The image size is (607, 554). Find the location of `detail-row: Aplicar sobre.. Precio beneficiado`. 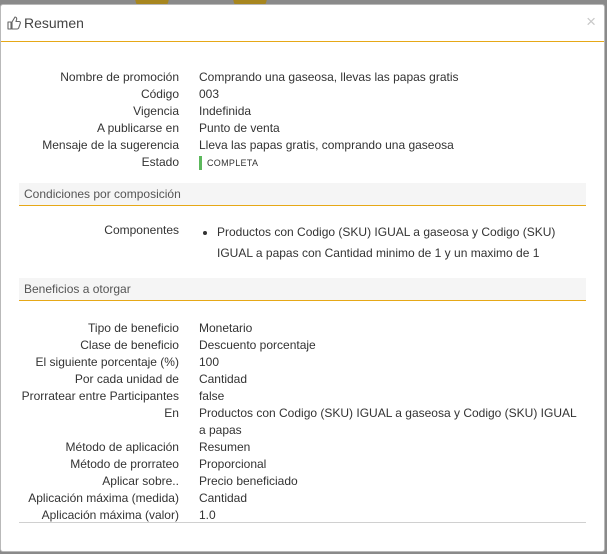

detail-row: Aplicar sobre.. Precio beneficiado is located at coordinates (302, 481).